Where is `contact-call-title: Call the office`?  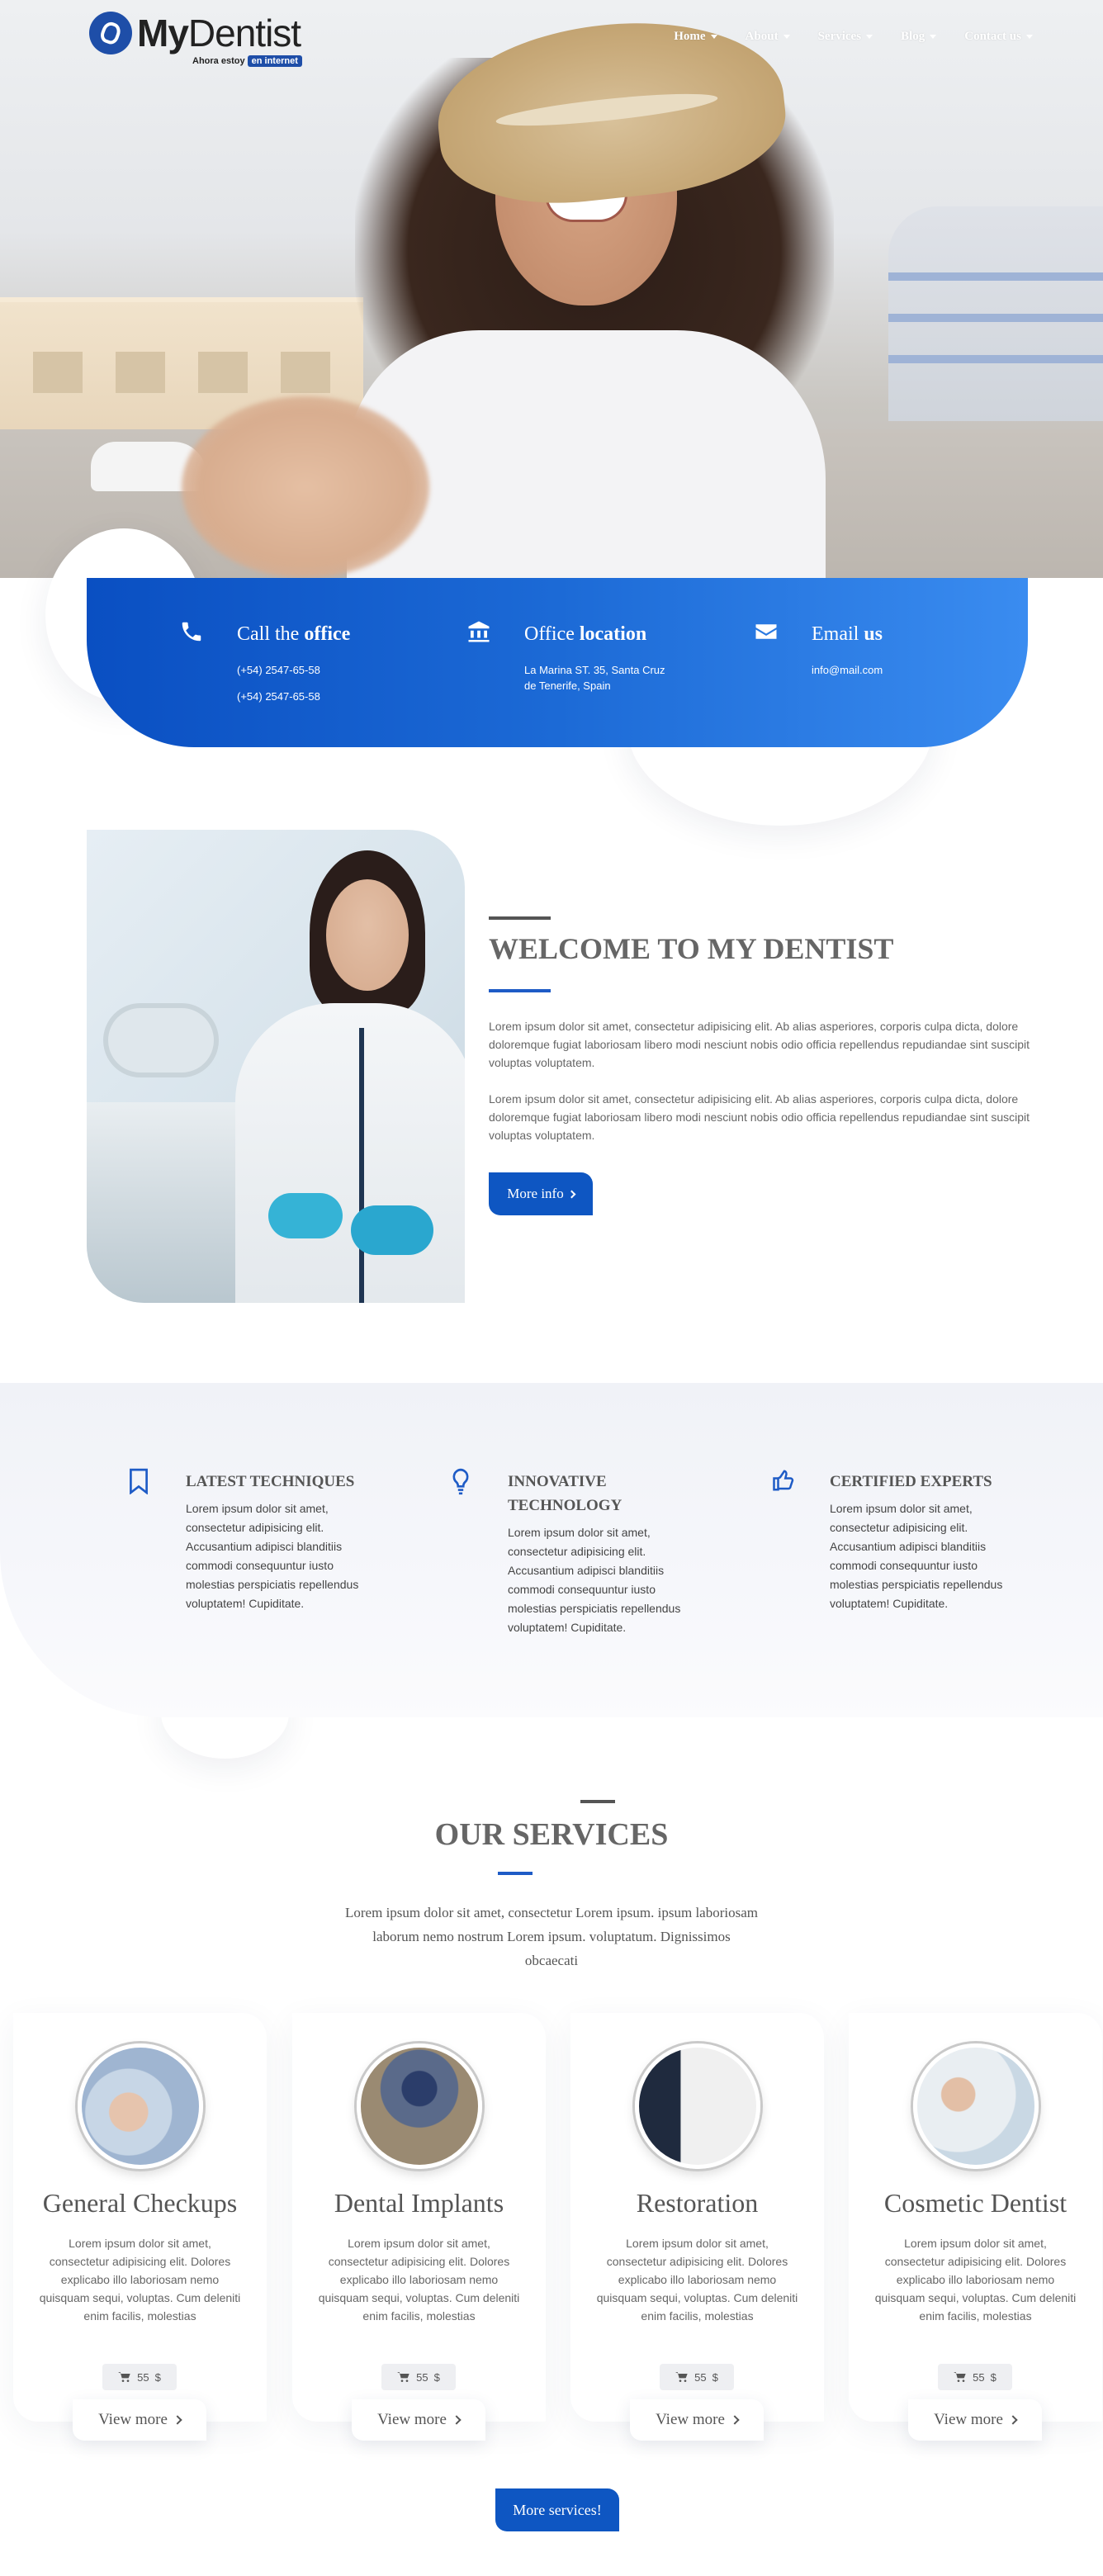 contact-call-title: Call the office is located at coordinates (294, 634).